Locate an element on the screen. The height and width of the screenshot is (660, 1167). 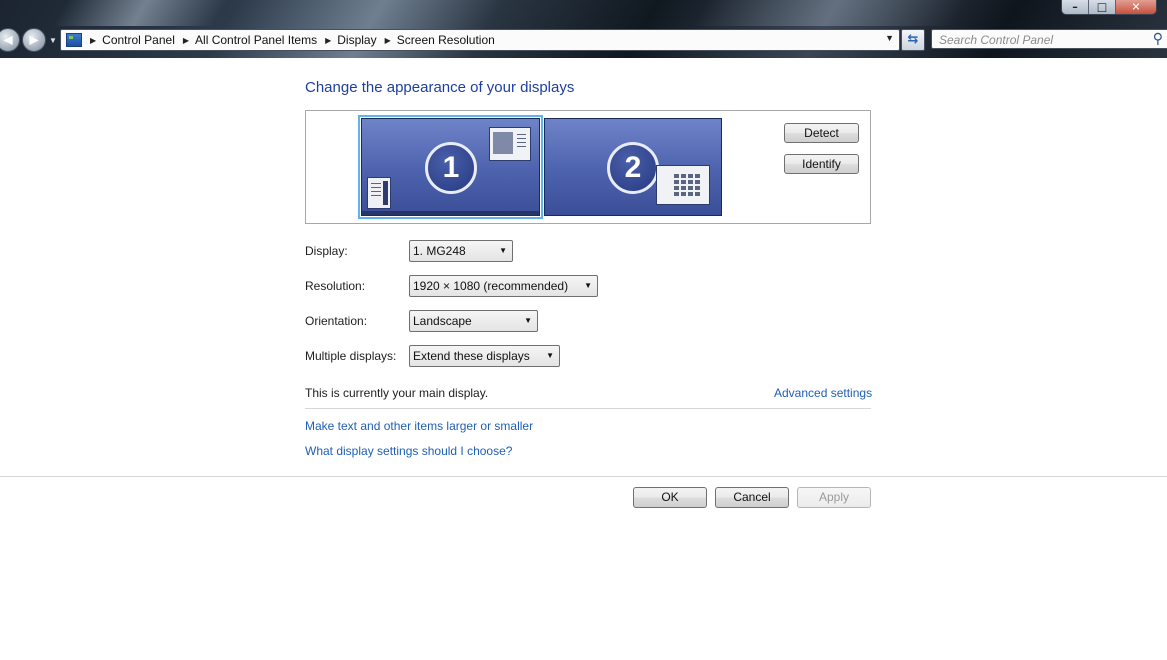
refresh-icon: ⇆ is located at coordinates (913, 39).